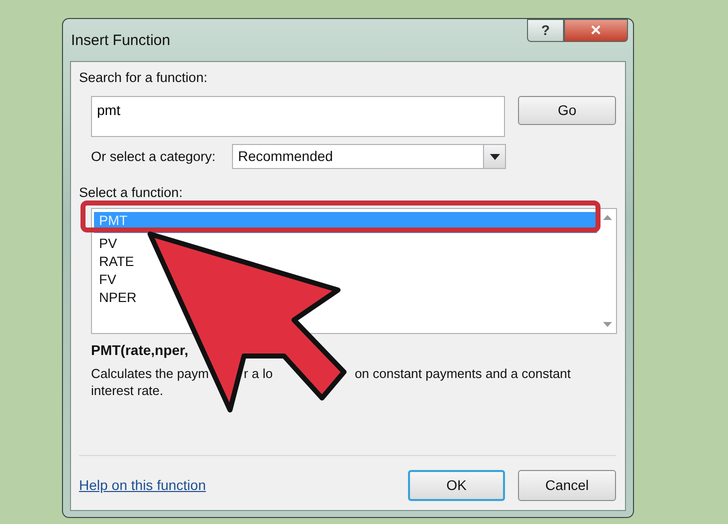  What do you see at coordinates (298, 117) in the screenshot?
I see `search-field: pmt` at bounding box center [298, 117].